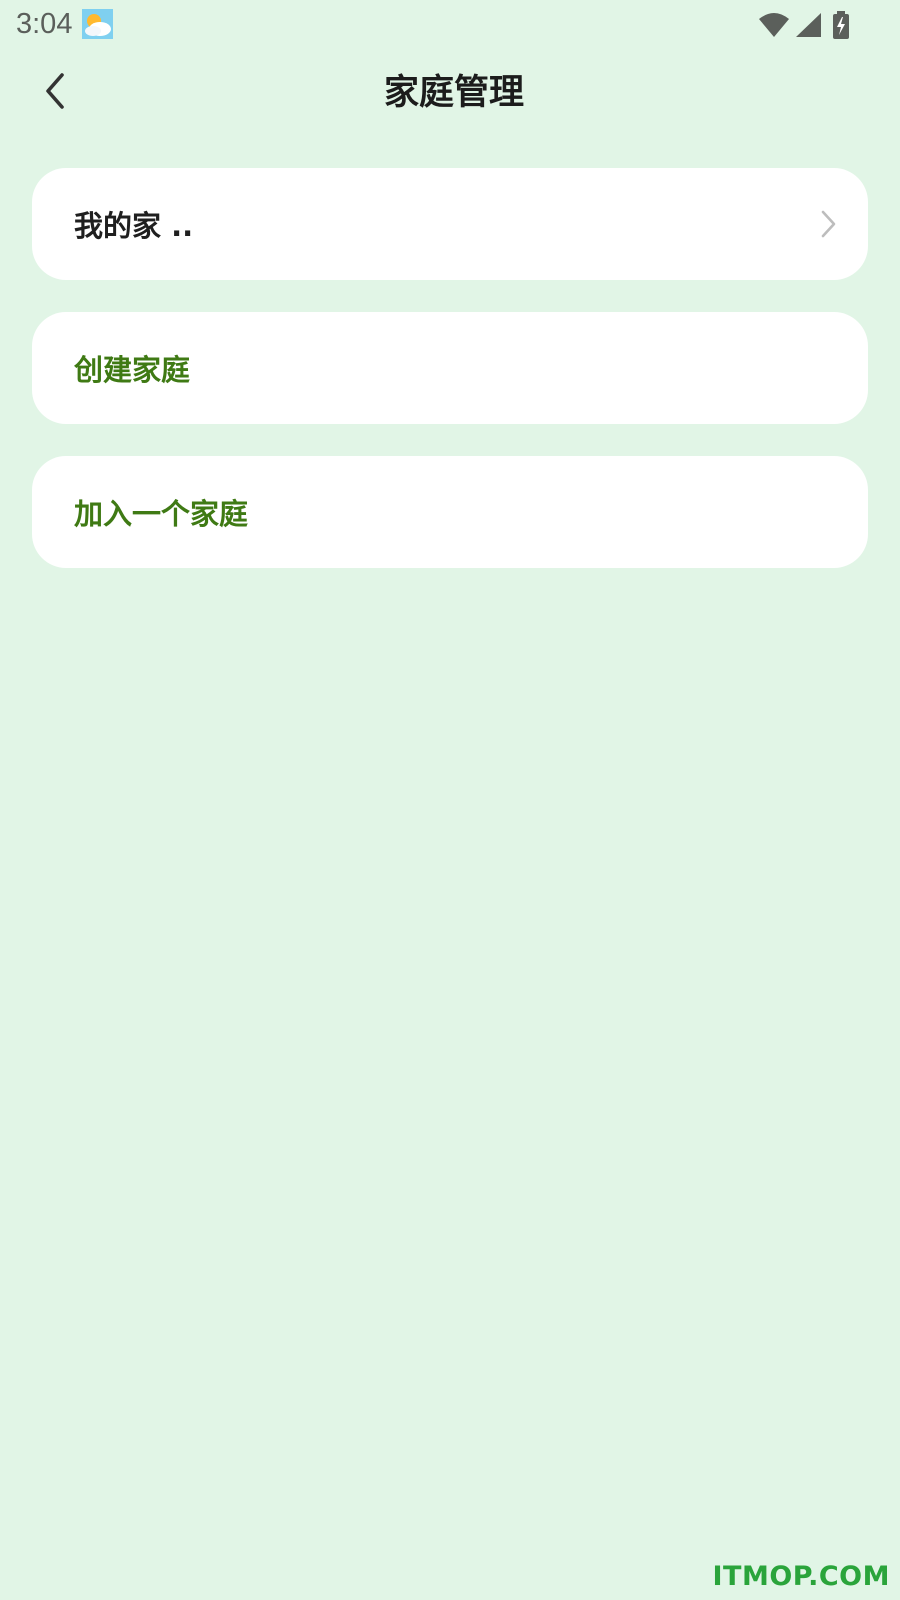 The image size is (900, 1600). What do you see at coordinates (828, 224) in the screenshot?
I see `chevron-right-icon` at bounding box center [828, 224].